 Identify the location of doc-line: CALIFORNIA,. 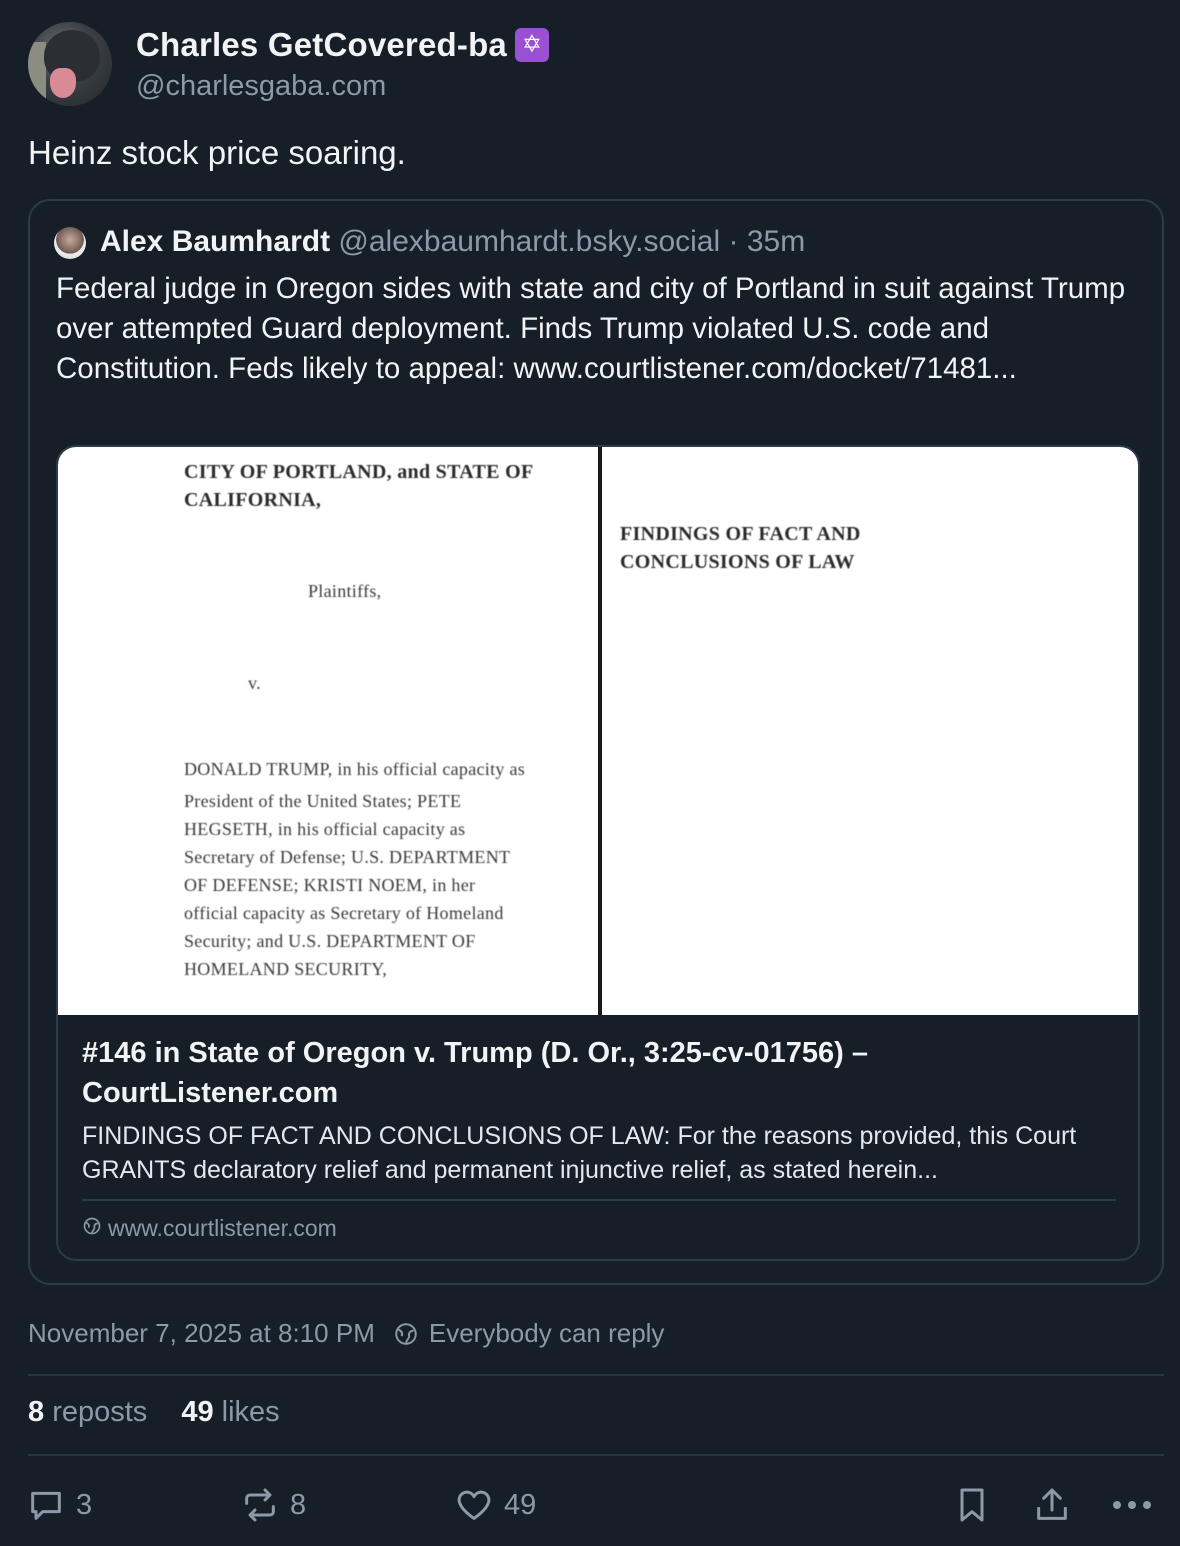
(253, 500).